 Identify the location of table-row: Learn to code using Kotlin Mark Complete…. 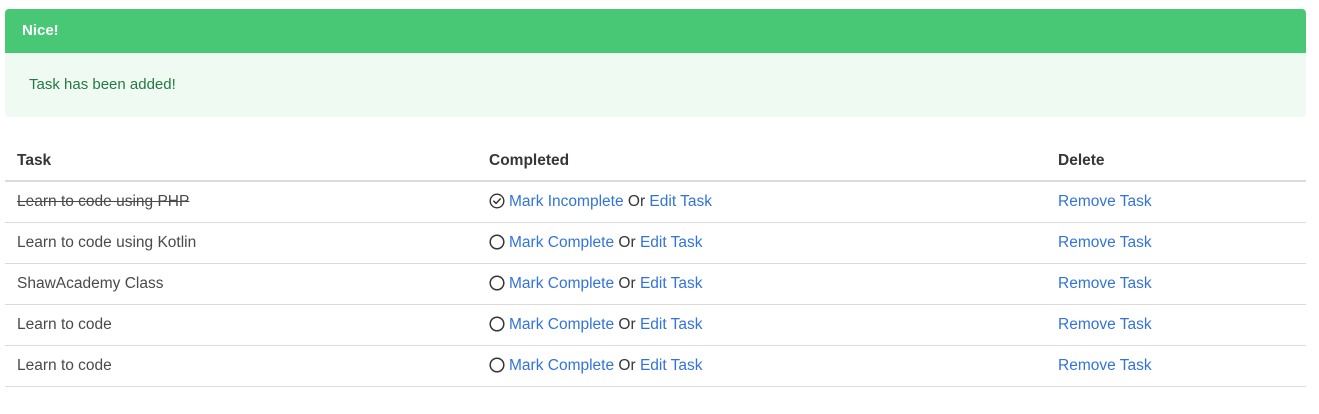
(655, 243).